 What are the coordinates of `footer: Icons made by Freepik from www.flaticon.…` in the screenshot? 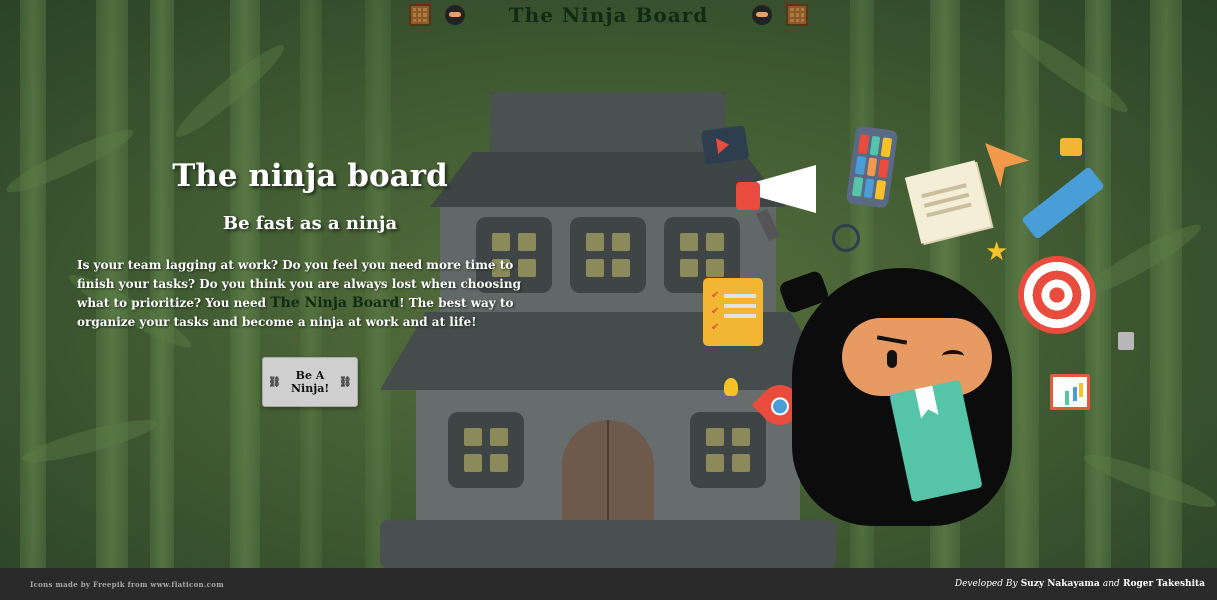 It's located at (608, 584).